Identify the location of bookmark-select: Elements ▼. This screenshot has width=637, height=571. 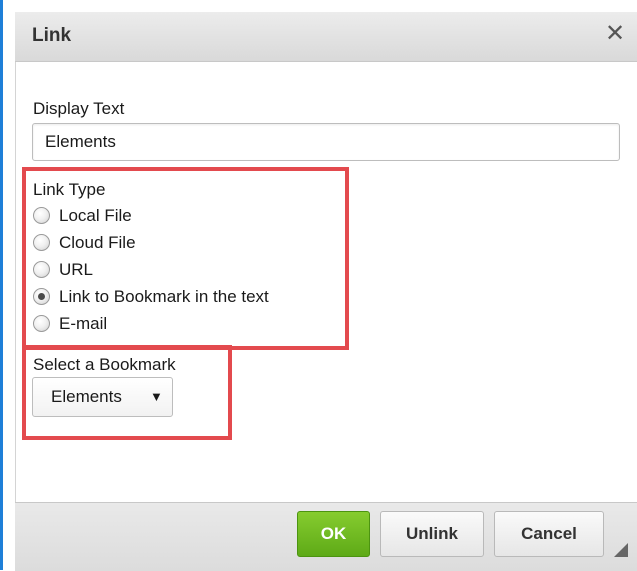
(102, 397).